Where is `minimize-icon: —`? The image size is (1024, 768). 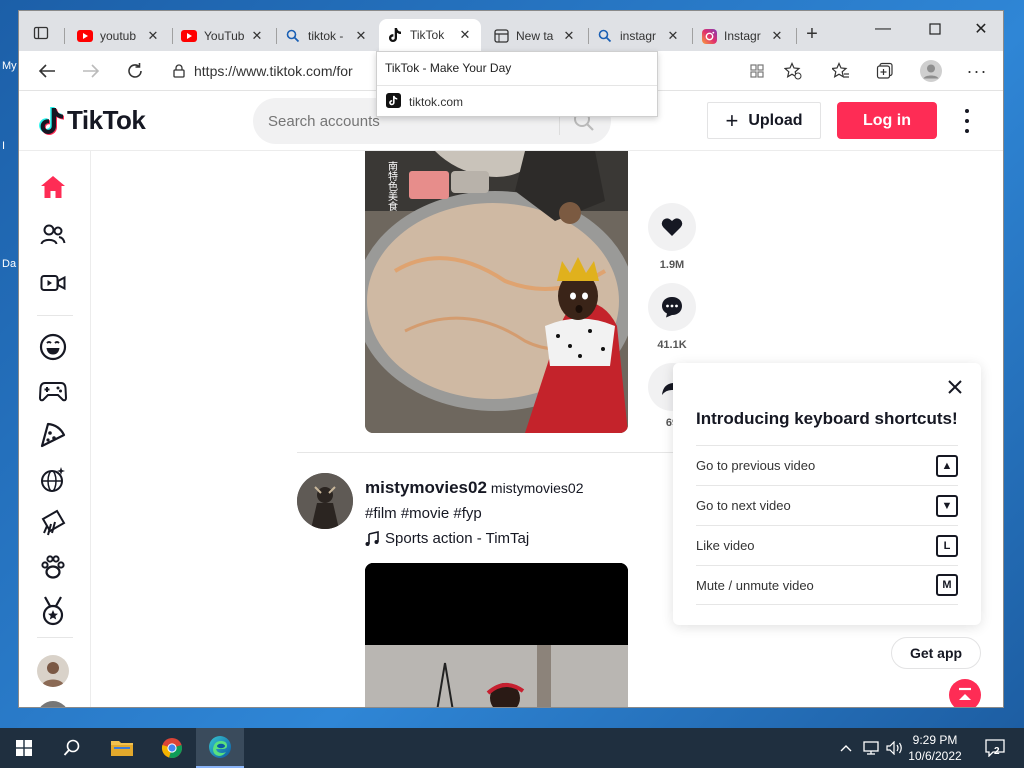 minimize-icon: — is located at coordinates (883, 28).